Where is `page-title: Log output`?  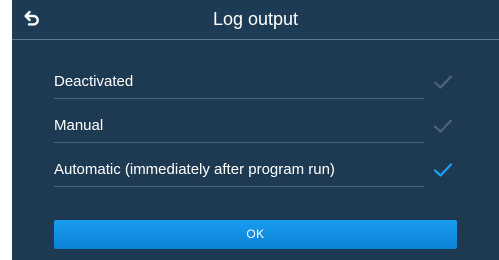
page-title: Log output is located at coordinates (255, 19).